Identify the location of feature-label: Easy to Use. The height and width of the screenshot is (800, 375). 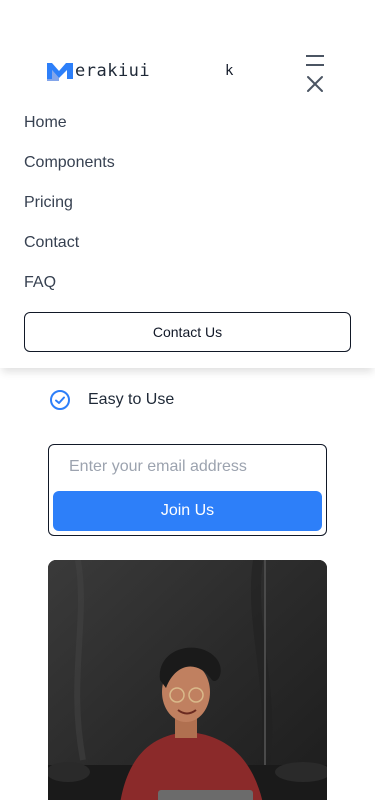
(131, 399).